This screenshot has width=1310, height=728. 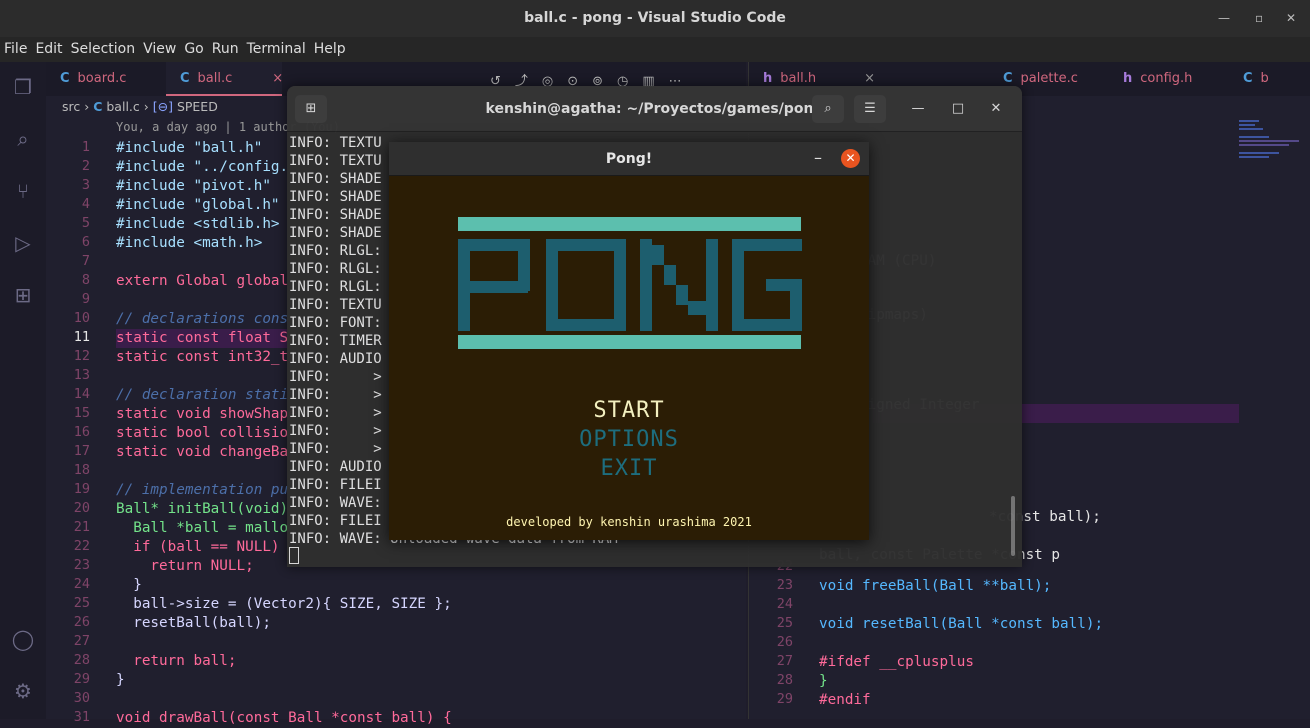 I want to click on line-number: 10, so click(x=81, y=318).